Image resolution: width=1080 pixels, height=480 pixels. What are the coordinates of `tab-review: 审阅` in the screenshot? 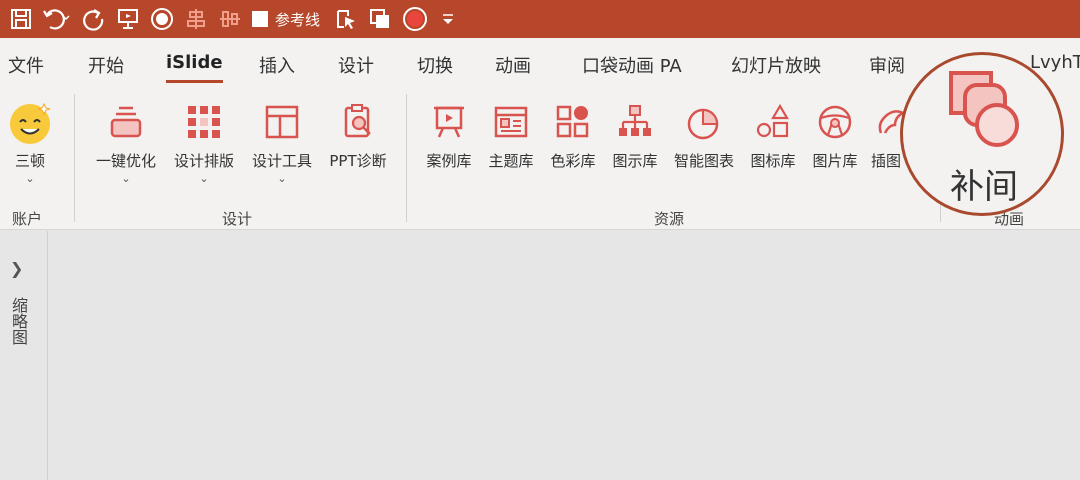 It's located at (887, 65).